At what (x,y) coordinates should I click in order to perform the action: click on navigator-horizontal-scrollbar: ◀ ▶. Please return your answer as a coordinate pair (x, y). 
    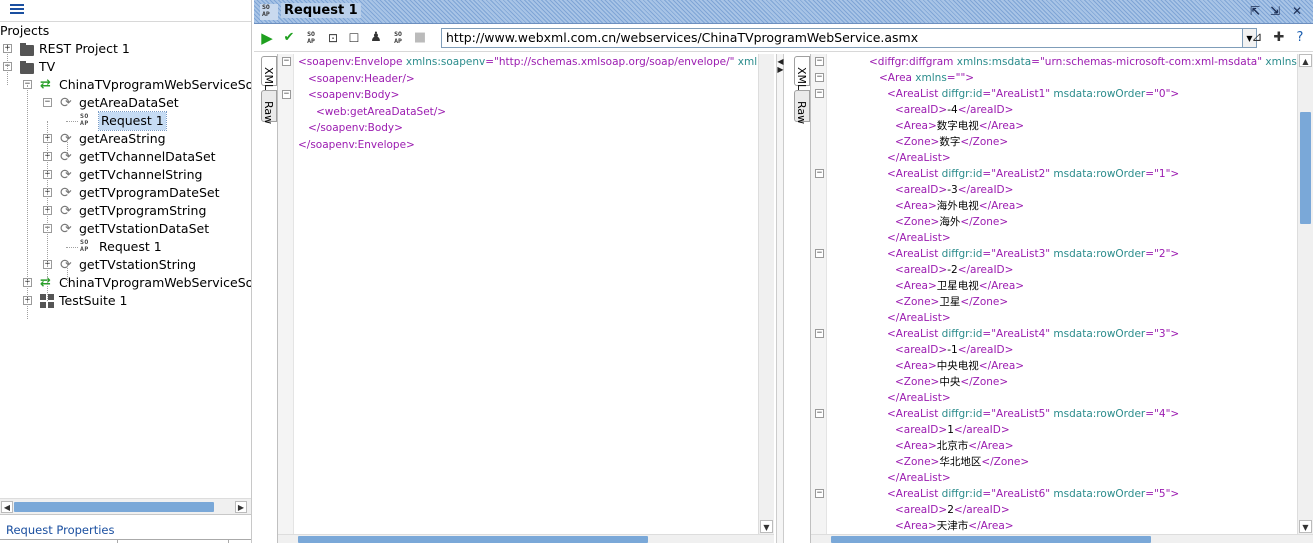
    Looking at the image, I should click on (125, 506).